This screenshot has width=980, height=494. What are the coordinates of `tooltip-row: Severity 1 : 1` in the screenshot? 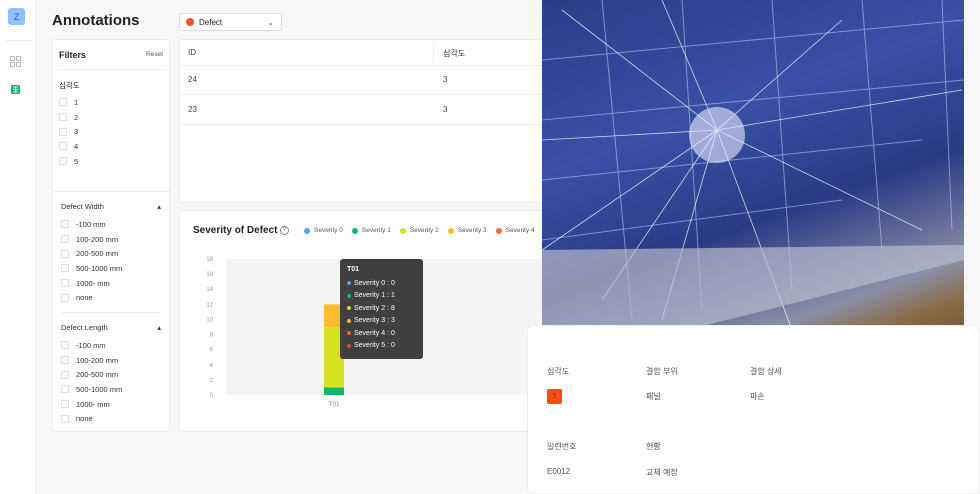 It's located at (381, 296).